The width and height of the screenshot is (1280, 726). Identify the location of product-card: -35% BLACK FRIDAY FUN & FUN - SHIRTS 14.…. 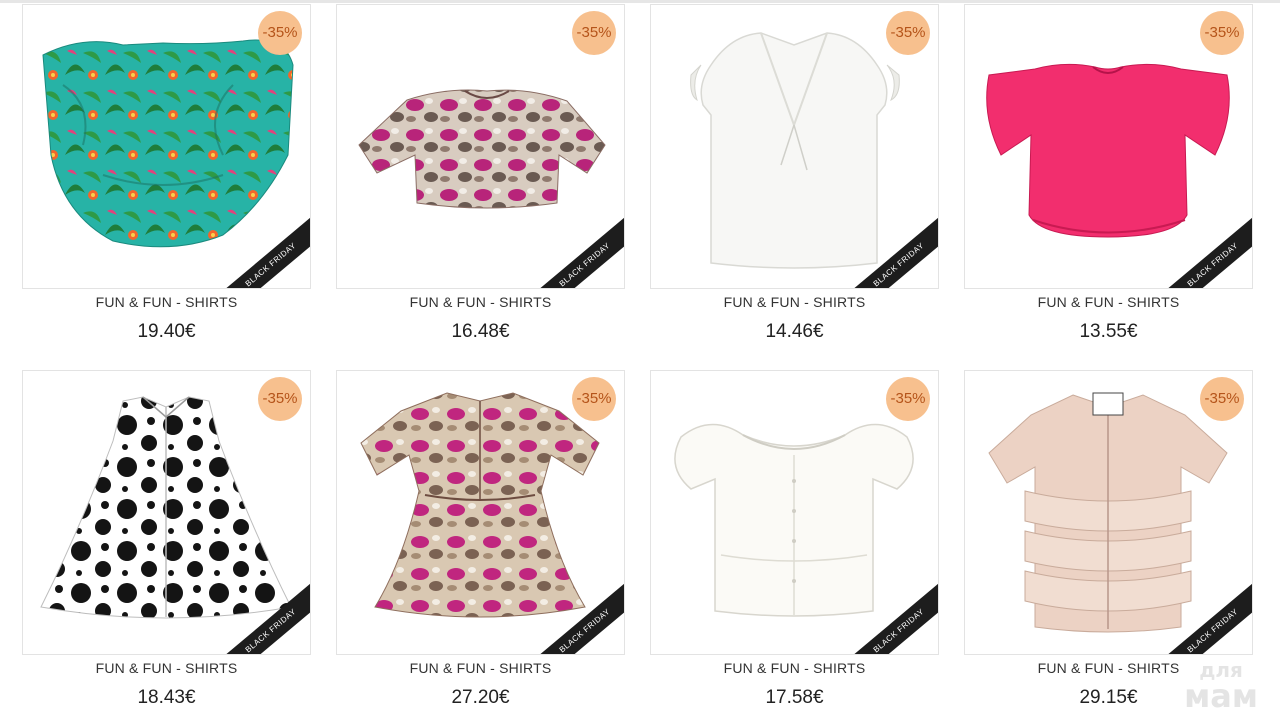
(794, 184).